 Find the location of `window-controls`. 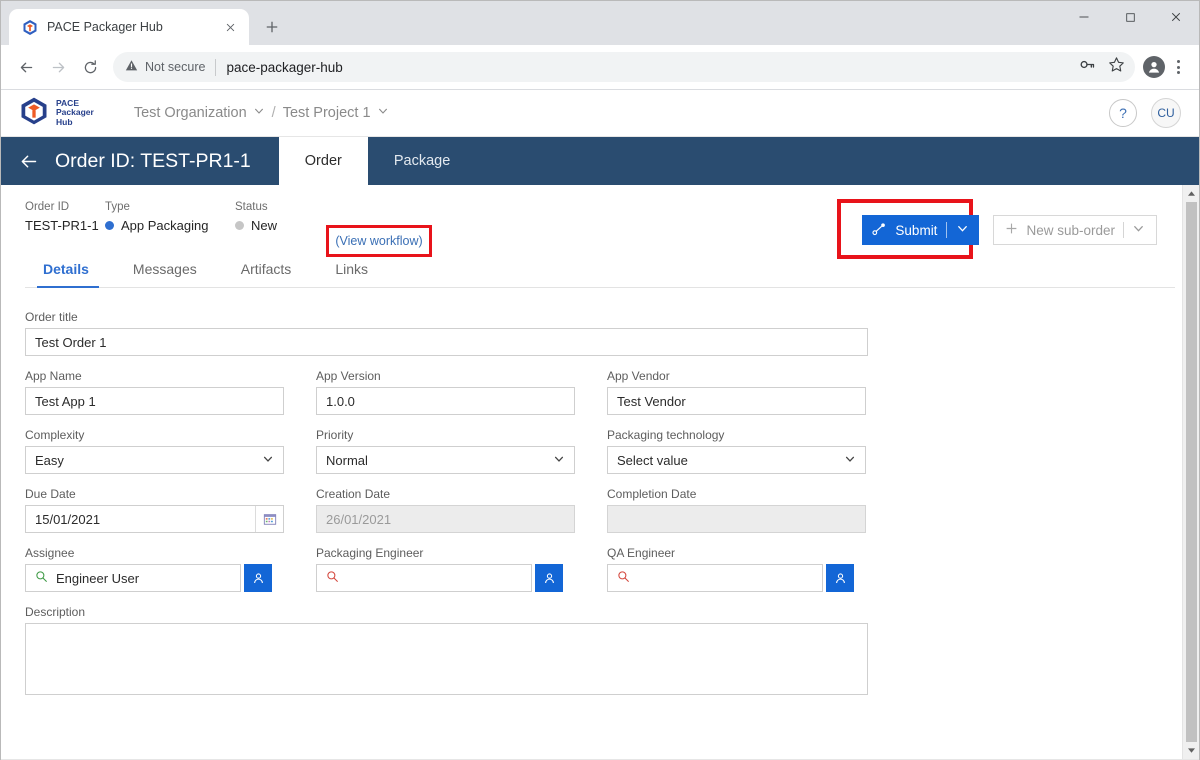

window-controls is located at coordinates (1130, 17).